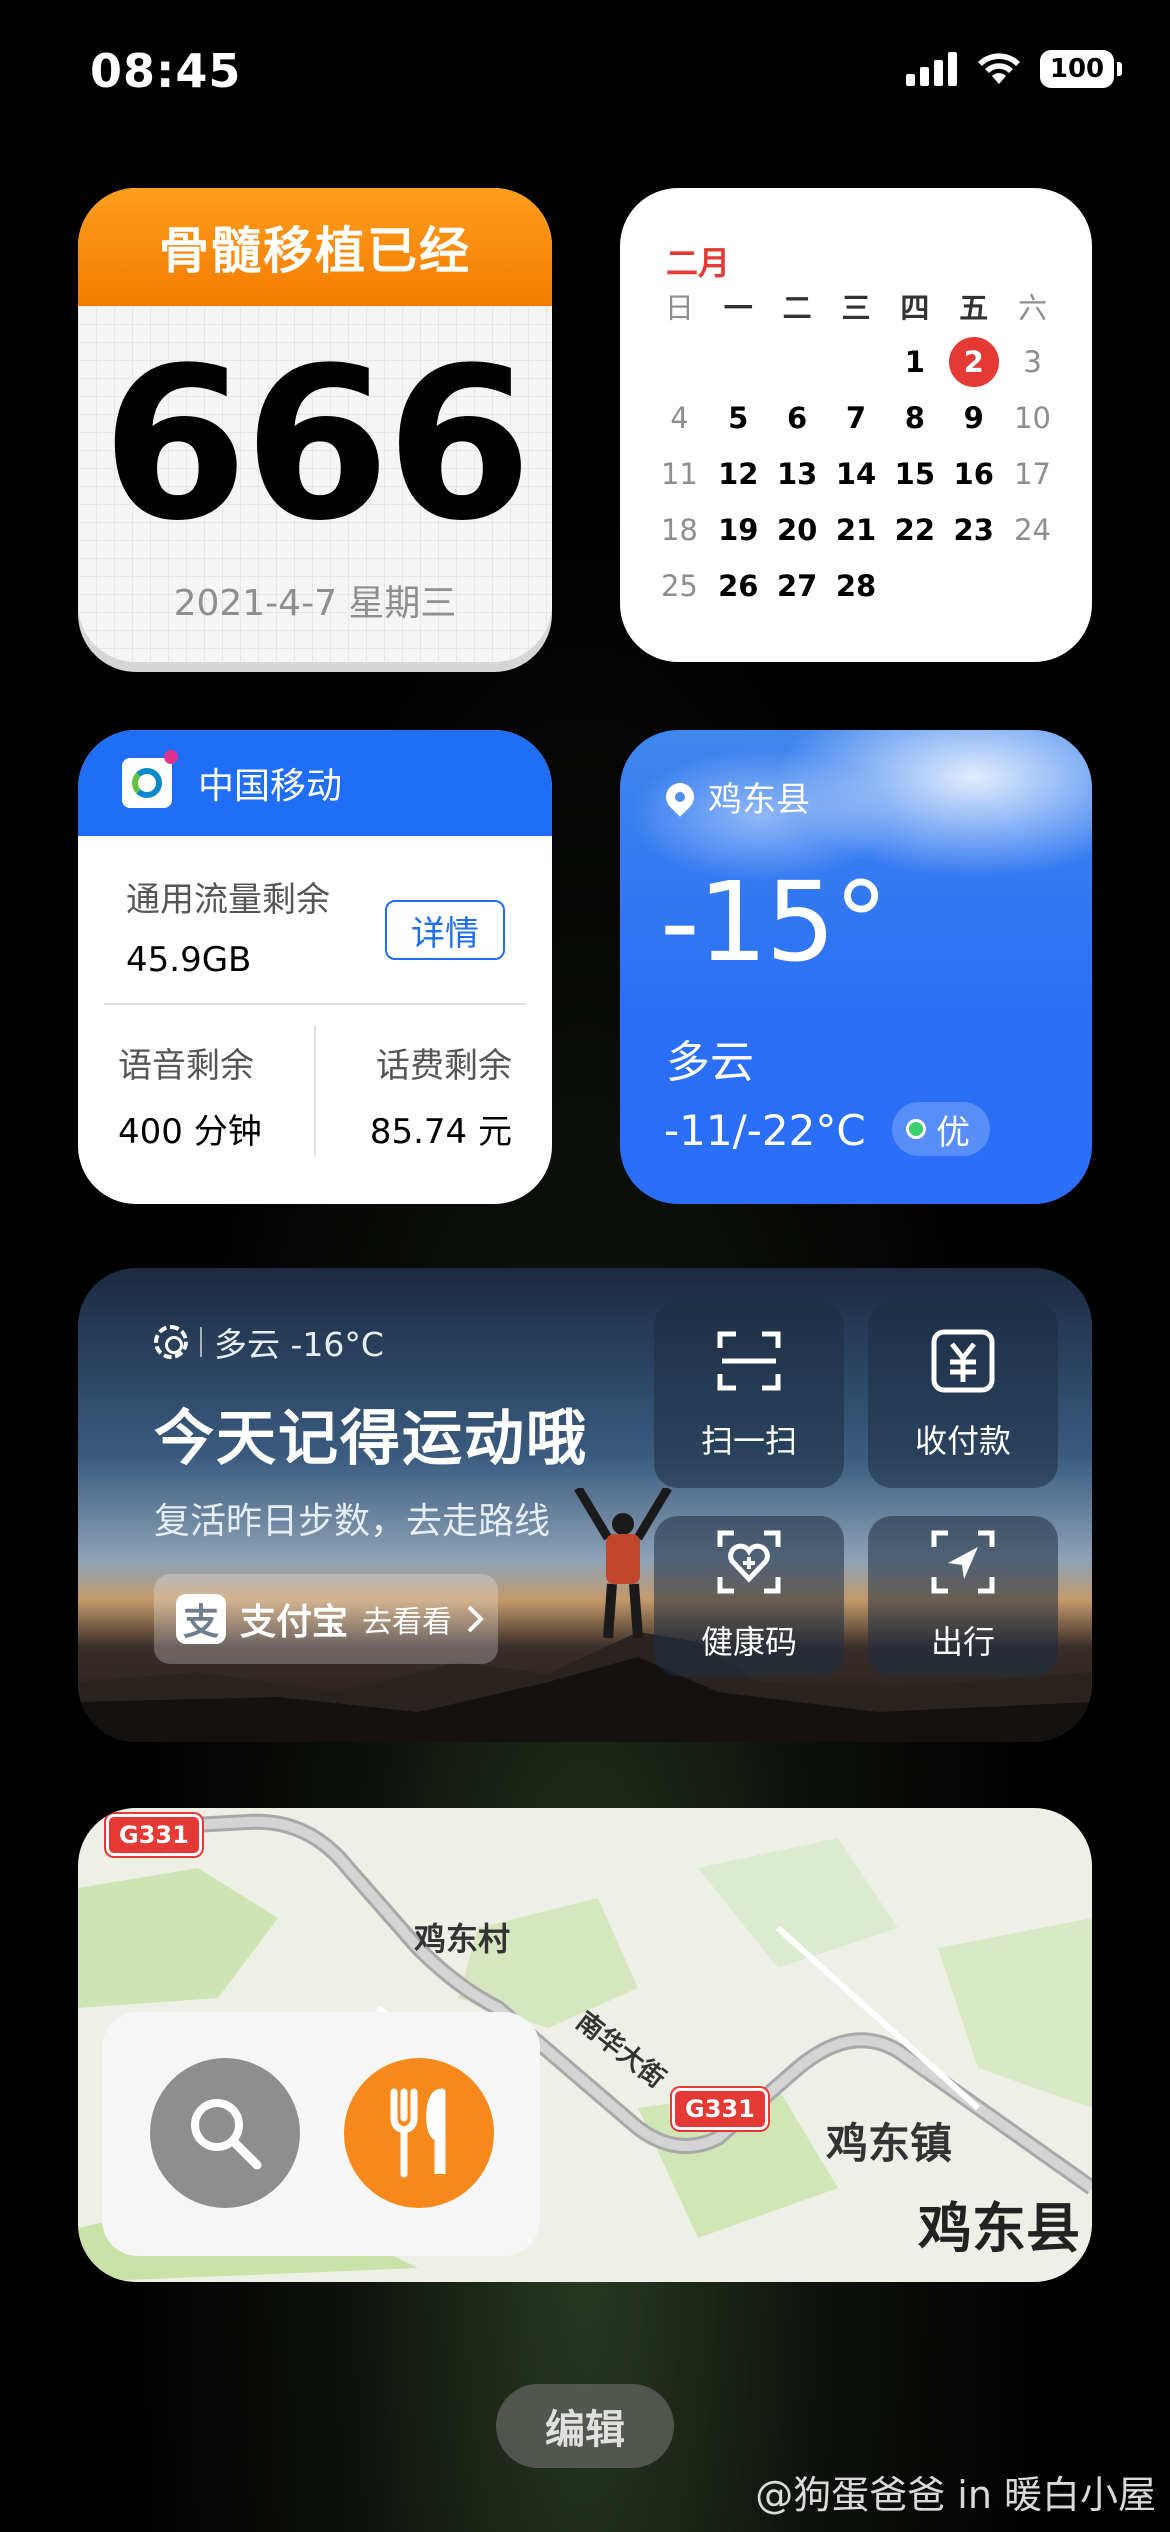 This screenshot has height=2532, width=1170. What do you see at coordinates (748, 1441) in the screenshot?
I see `scan-label: 扫一扫` at bounding box center [748, 1441].